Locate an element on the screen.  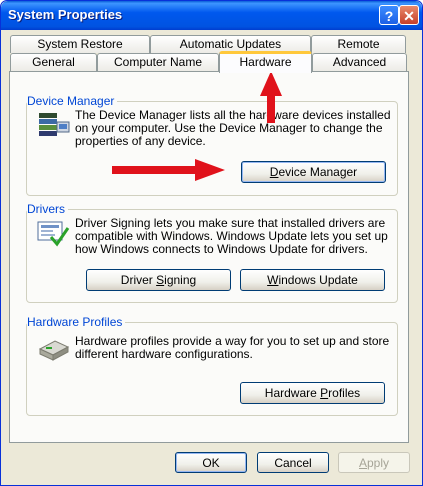
annotation-arrow-right-icon is located at coordinates (168, 170).